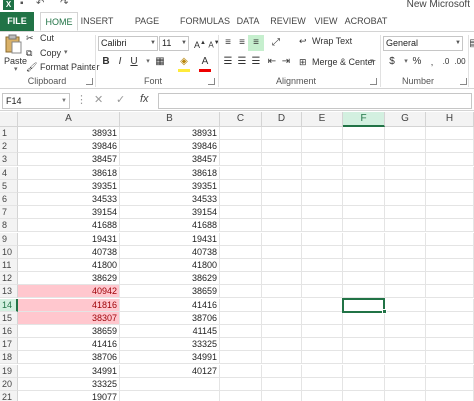 The width and height of the screenshot is (474, 401). What do you see at coordinates (282, 384) in the screenshot?
I see `cell-d20` at bounding box center [282, 384].